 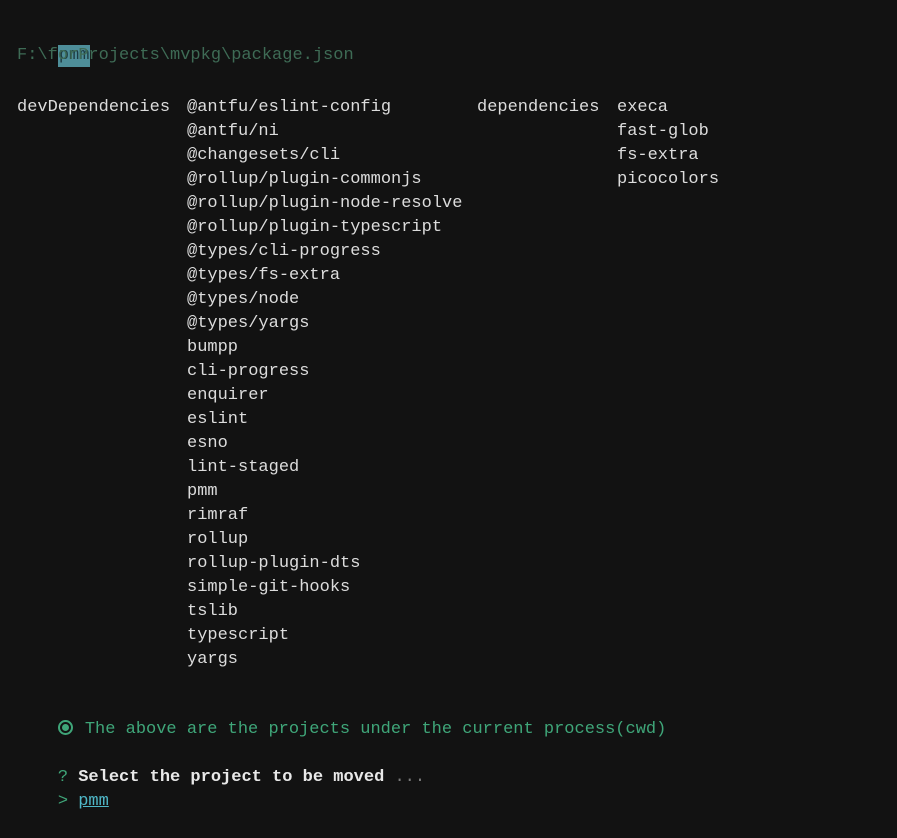 I want to click on dependency-item: bumpp, so click(x=213, y=347).